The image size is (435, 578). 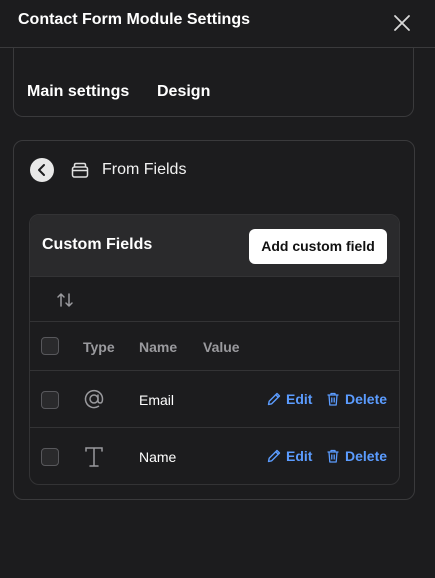 I want to click on table-row: Email Edit Delete, so click(x=214, y=399).